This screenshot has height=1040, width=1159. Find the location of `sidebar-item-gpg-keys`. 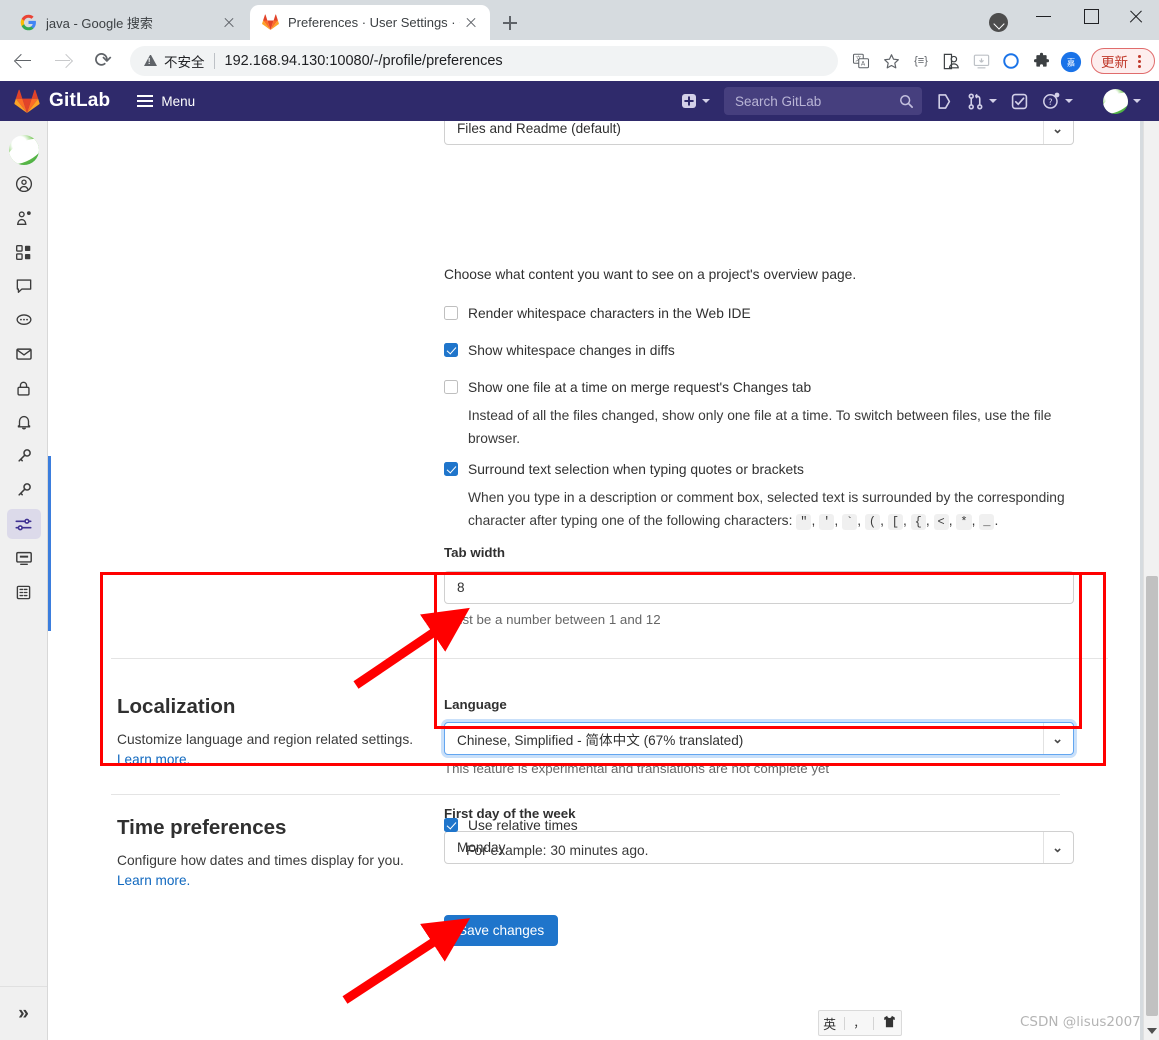

sidebar-item-gpg-keys is located at coordinates (24, 490).